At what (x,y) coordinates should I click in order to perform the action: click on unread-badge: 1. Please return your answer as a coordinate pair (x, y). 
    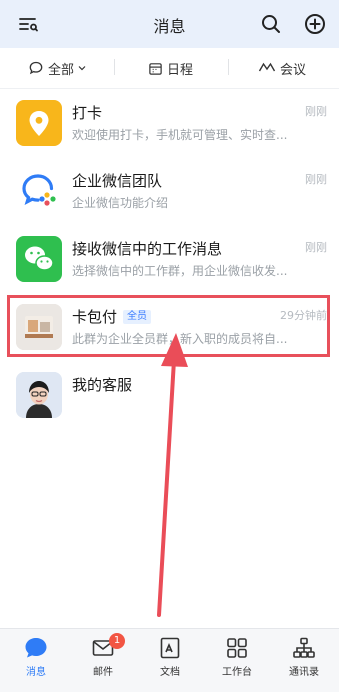
    Looking at the image, I should click on (117, 641).